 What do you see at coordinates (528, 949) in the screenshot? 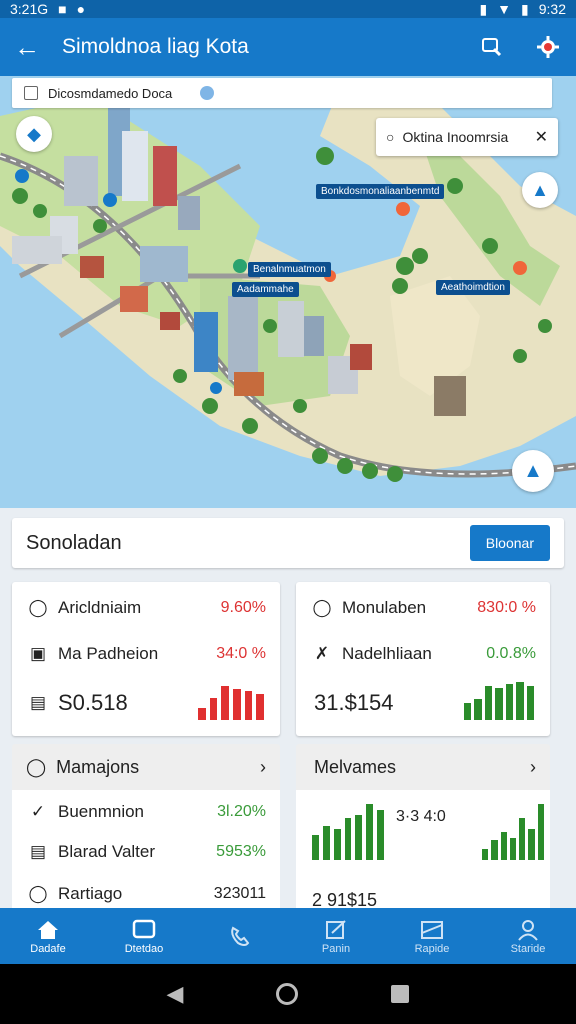
I see `nav-label: Staride` at bounding box center [528, 949].